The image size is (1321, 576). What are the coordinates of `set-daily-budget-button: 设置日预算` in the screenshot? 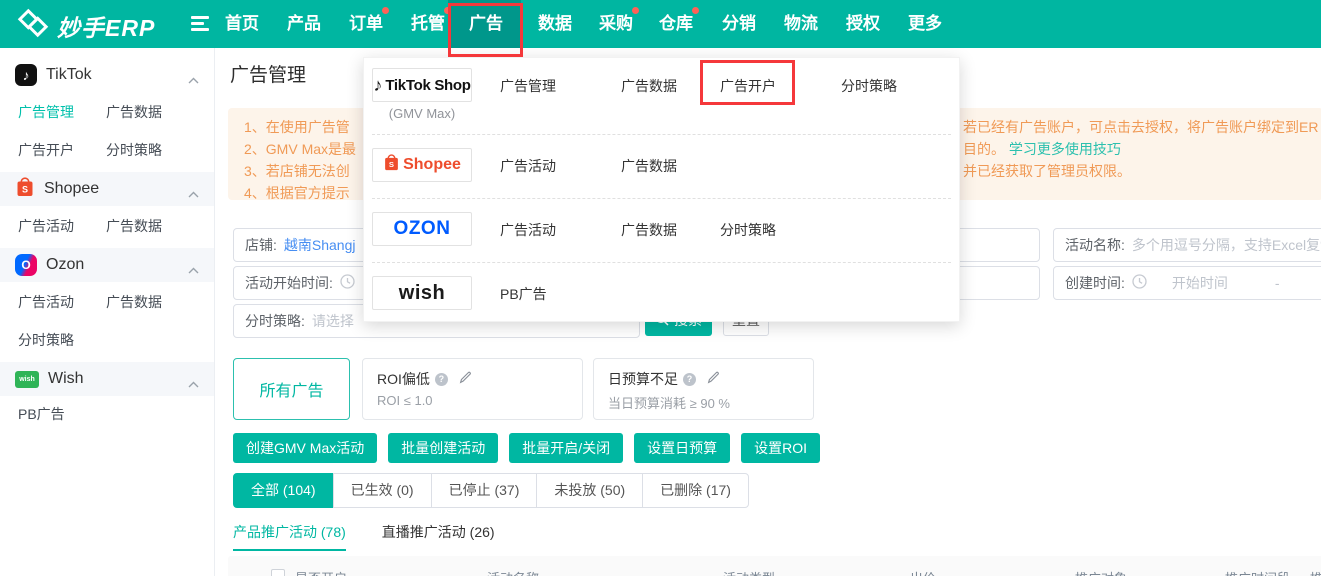 It's located at (682, 448).